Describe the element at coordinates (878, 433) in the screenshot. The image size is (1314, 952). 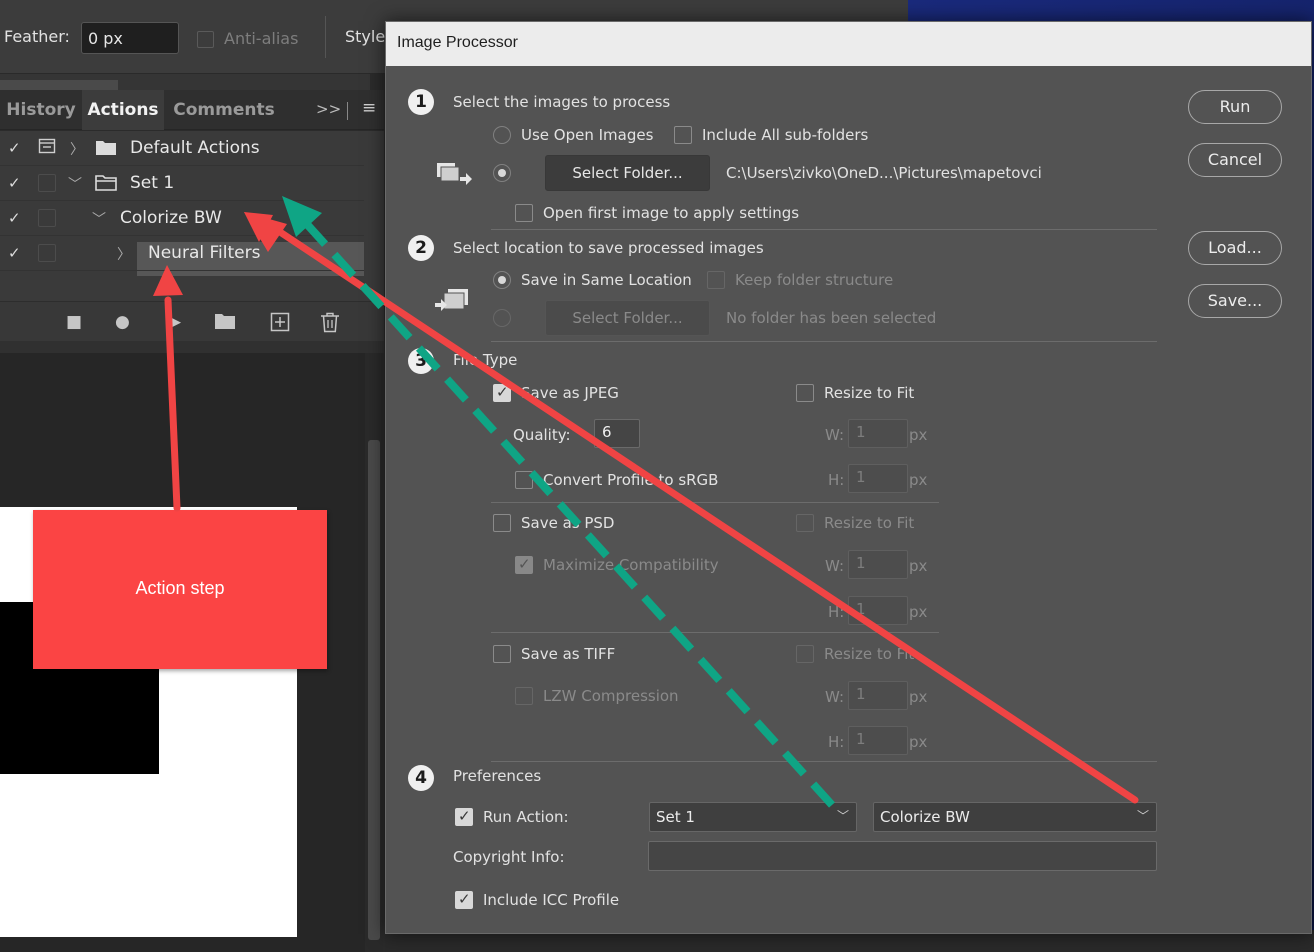
I see `jpeg-width-input: 1` at that location.